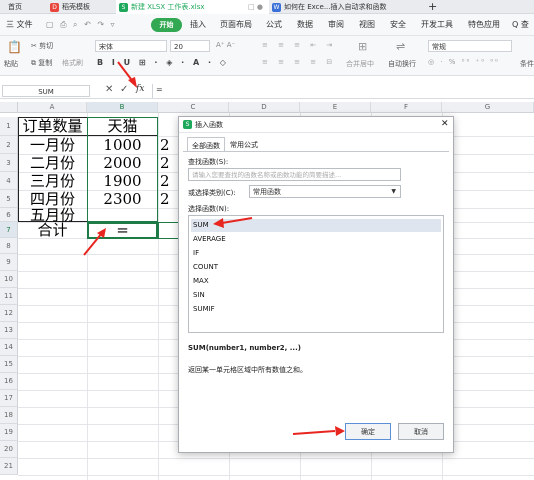  Describe the element at coordinates (237, 220) in the screenshot. I see `arrow-to-sum` at that location.